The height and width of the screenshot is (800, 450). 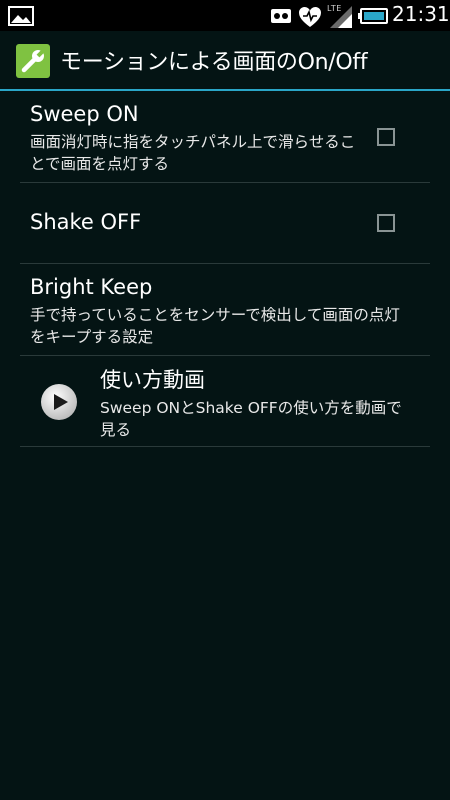 What do you see at coordinates (421, 14) in the screenshot?
I see `clock-time: 21:31` at bounding box center [421, 14].